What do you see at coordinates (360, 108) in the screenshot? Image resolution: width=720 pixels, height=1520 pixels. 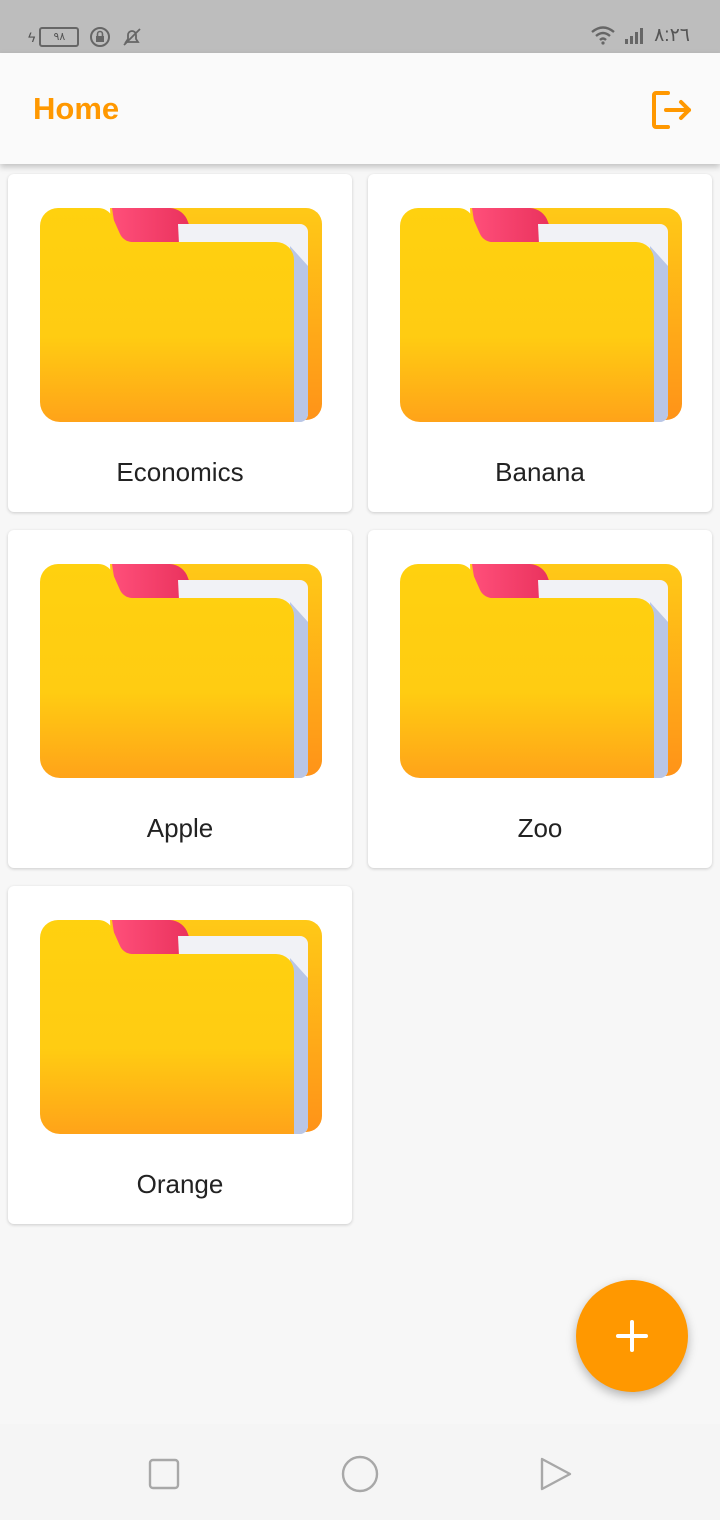 I see `app-bar: Home` at bounding box center [360, 108].